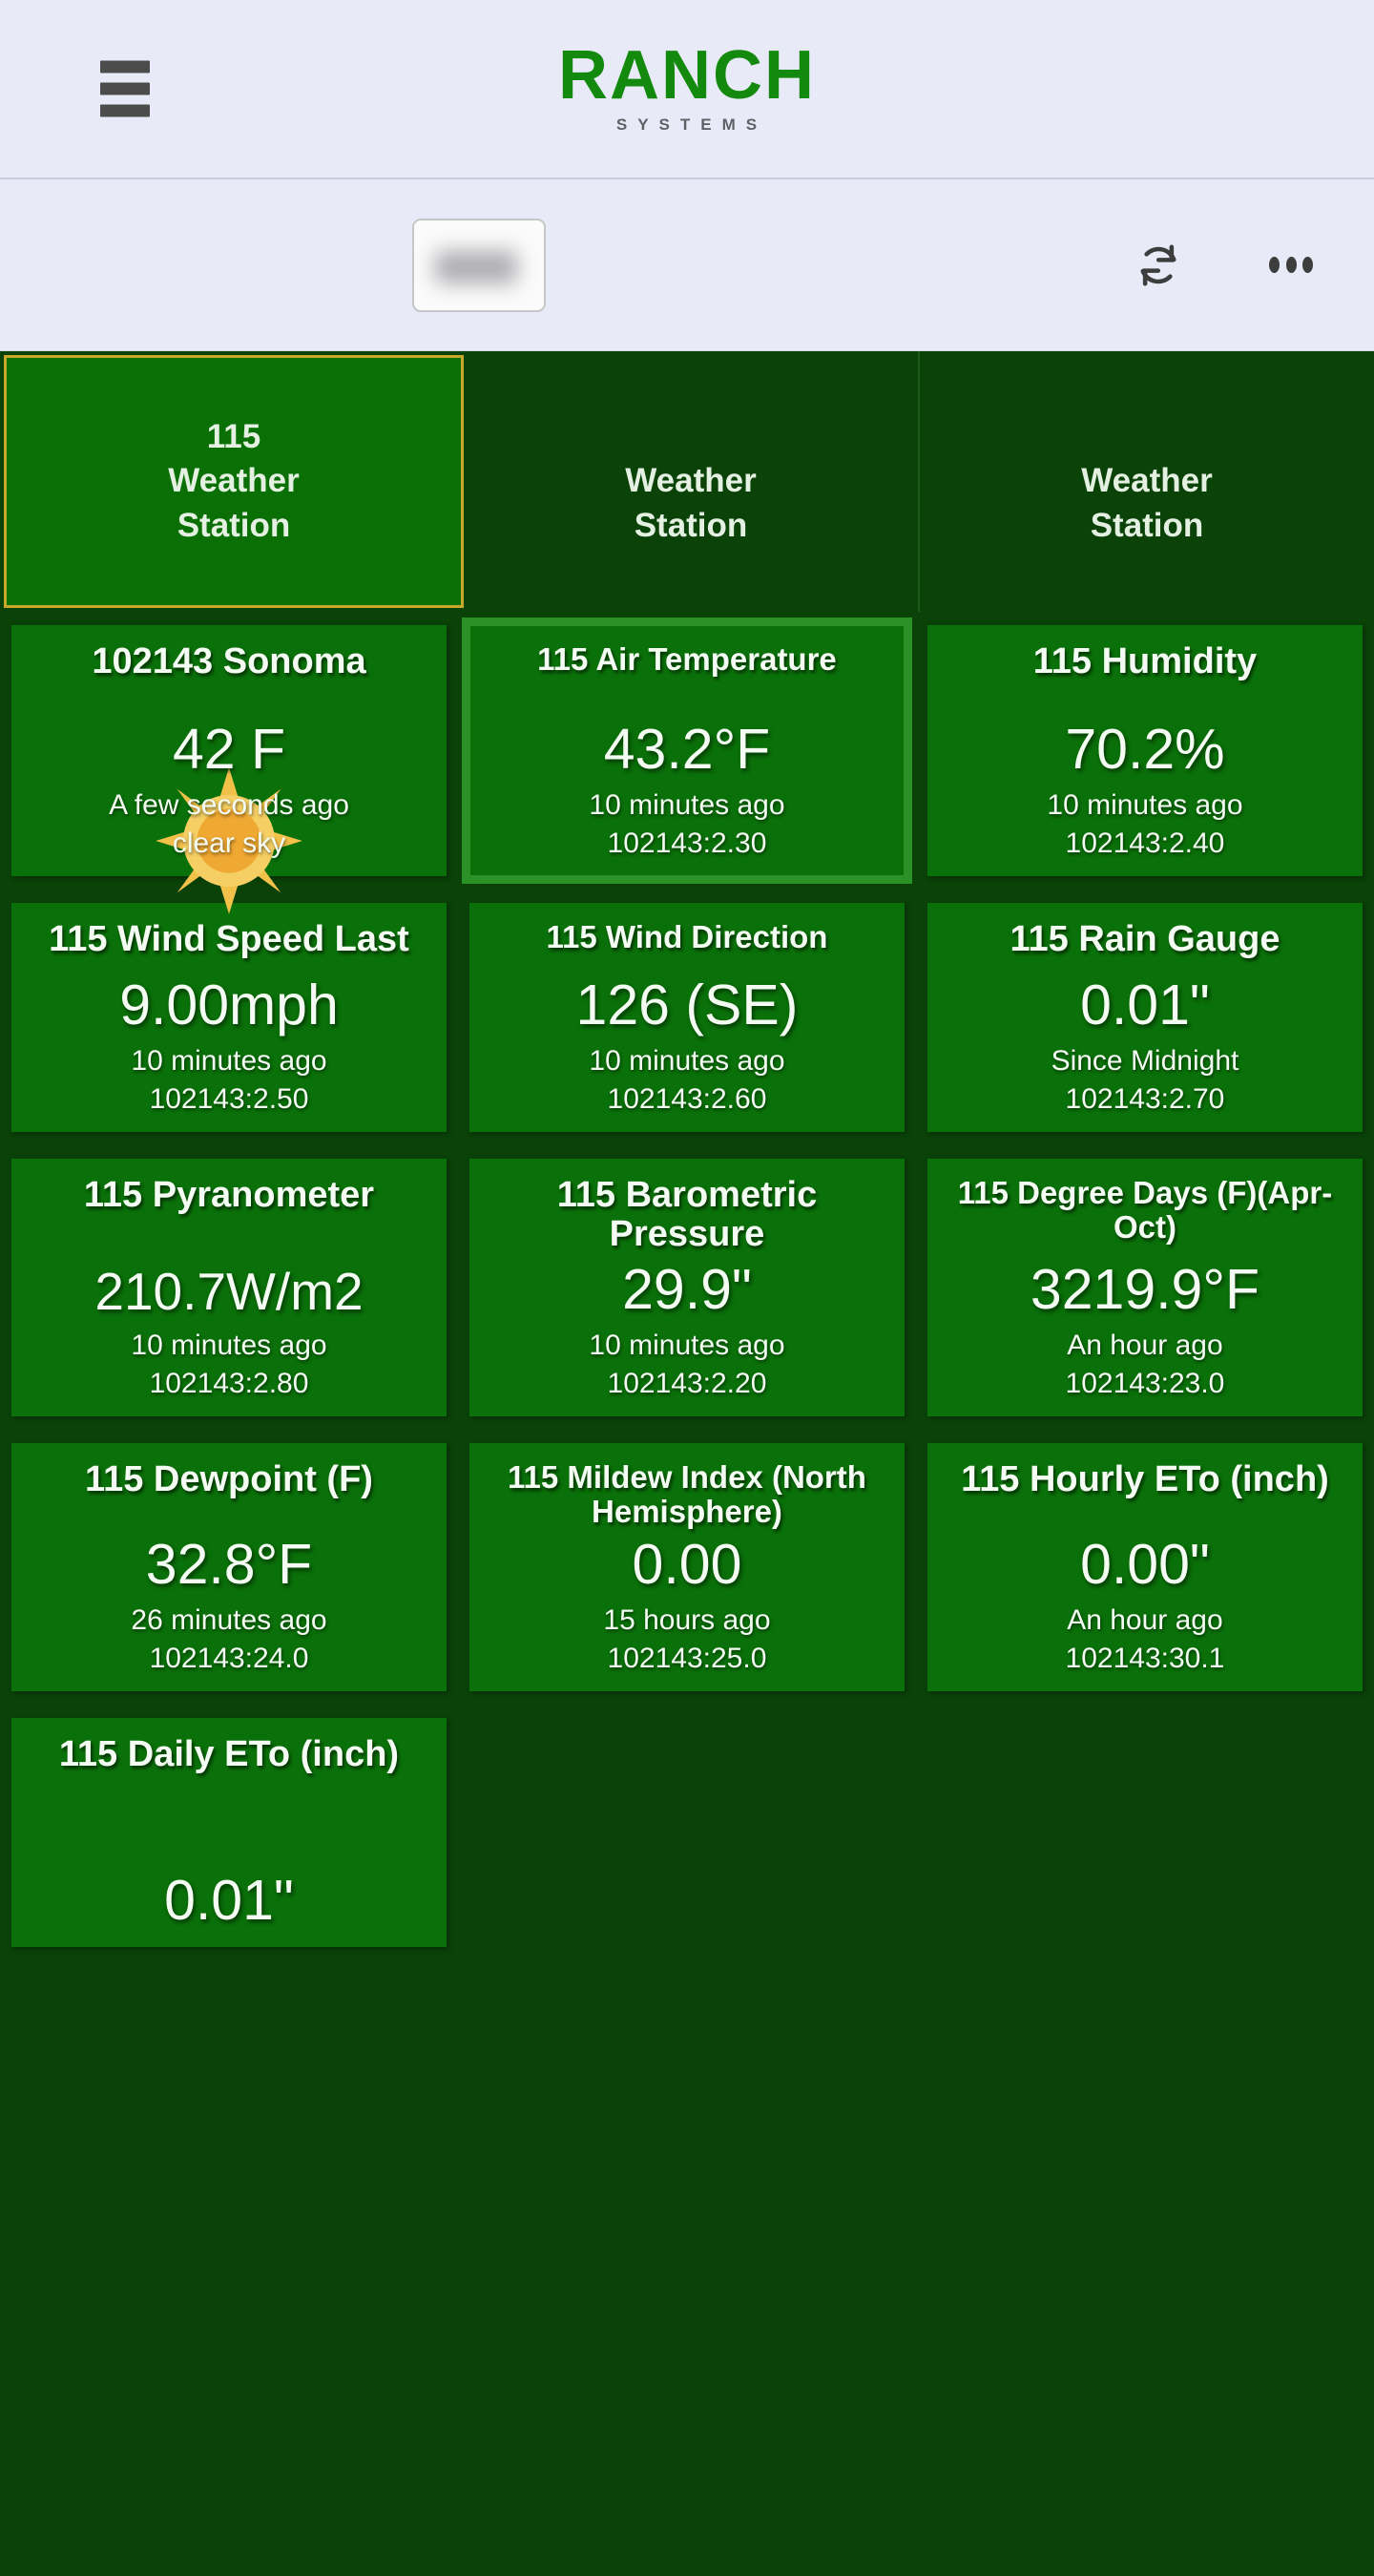  I want to click on card-value: 29.9", so click(687, 1290).